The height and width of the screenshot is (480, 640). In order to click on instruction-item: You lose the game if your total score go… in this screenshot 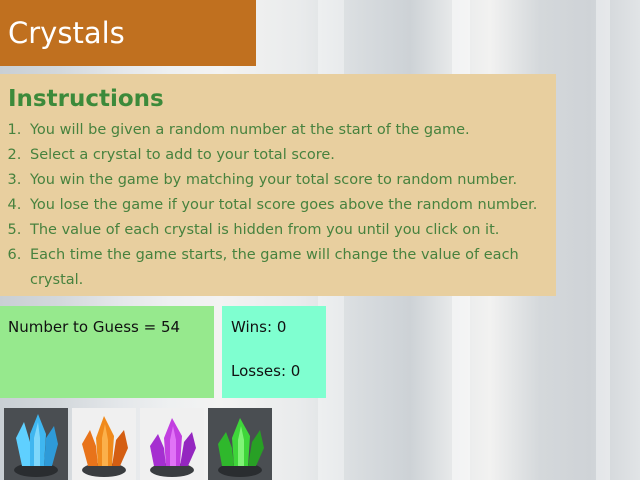, I will do `click(287, 205)`.